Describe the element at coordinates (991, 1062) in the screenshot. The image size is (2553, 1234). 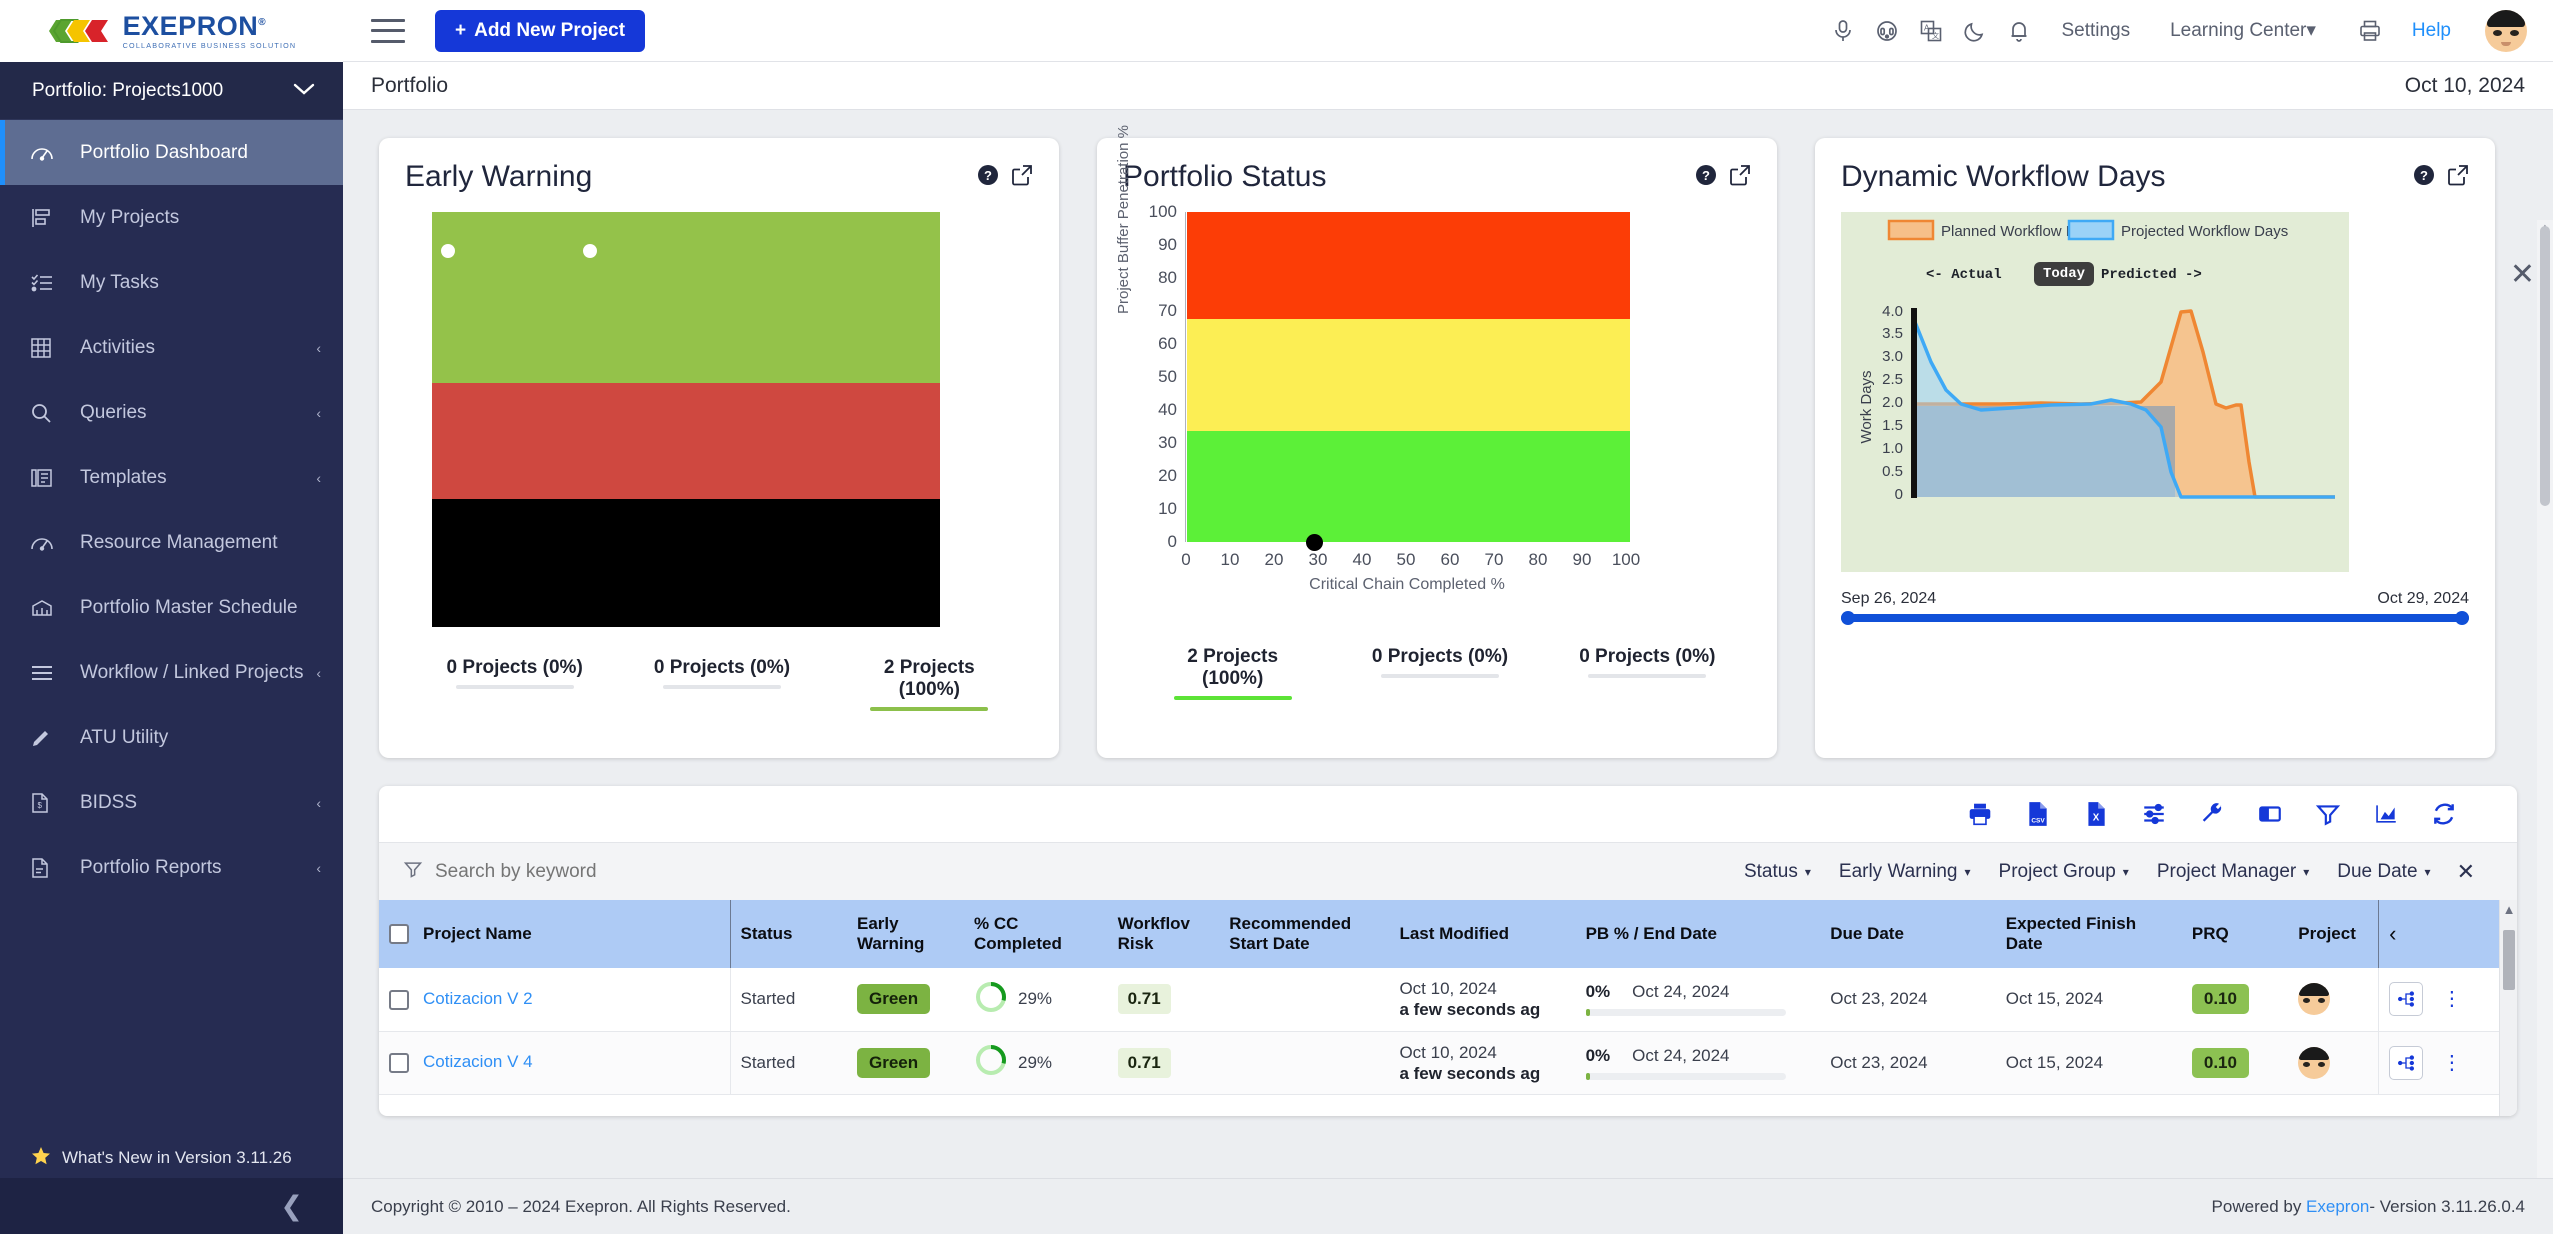
I see `cc-donut-icon` at that location.